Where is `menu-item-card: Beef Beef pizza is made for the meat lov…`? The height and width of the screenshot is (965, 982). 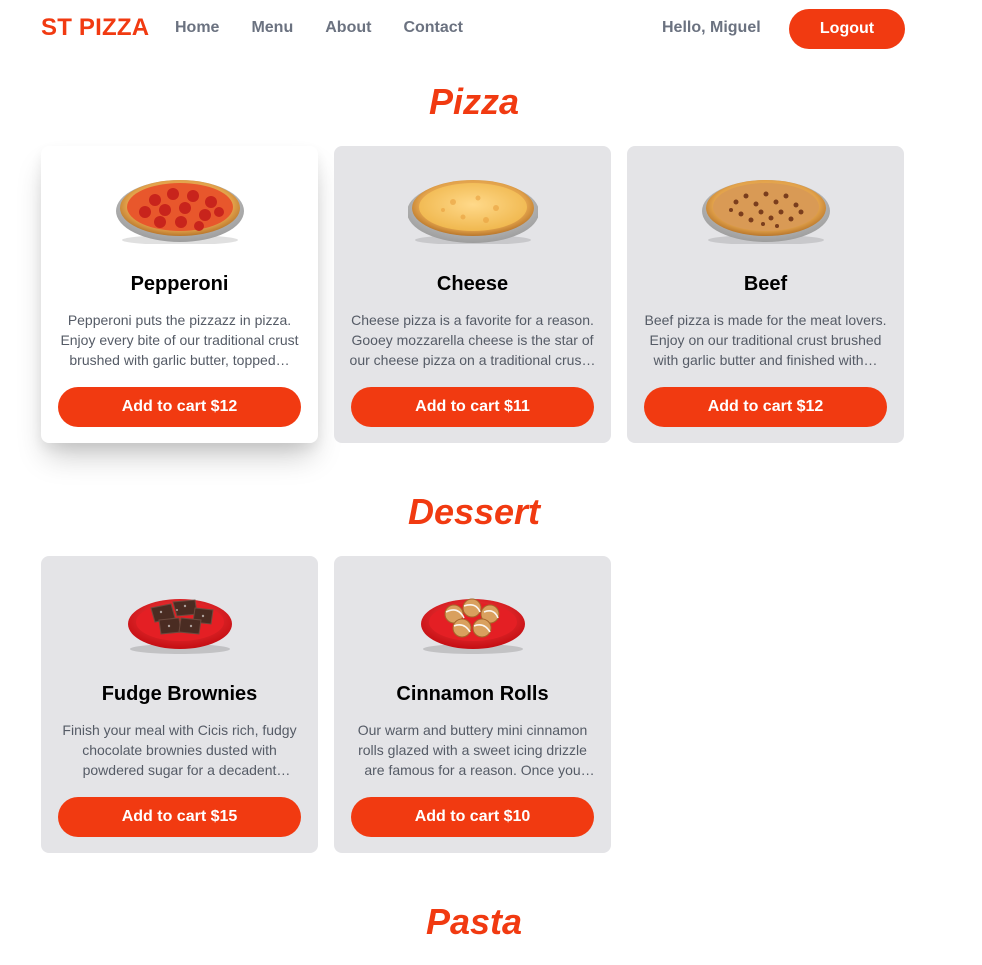
menu-item-card: Beef Beef pizza is made for the meat lov… is located at coordinates (765, 294).